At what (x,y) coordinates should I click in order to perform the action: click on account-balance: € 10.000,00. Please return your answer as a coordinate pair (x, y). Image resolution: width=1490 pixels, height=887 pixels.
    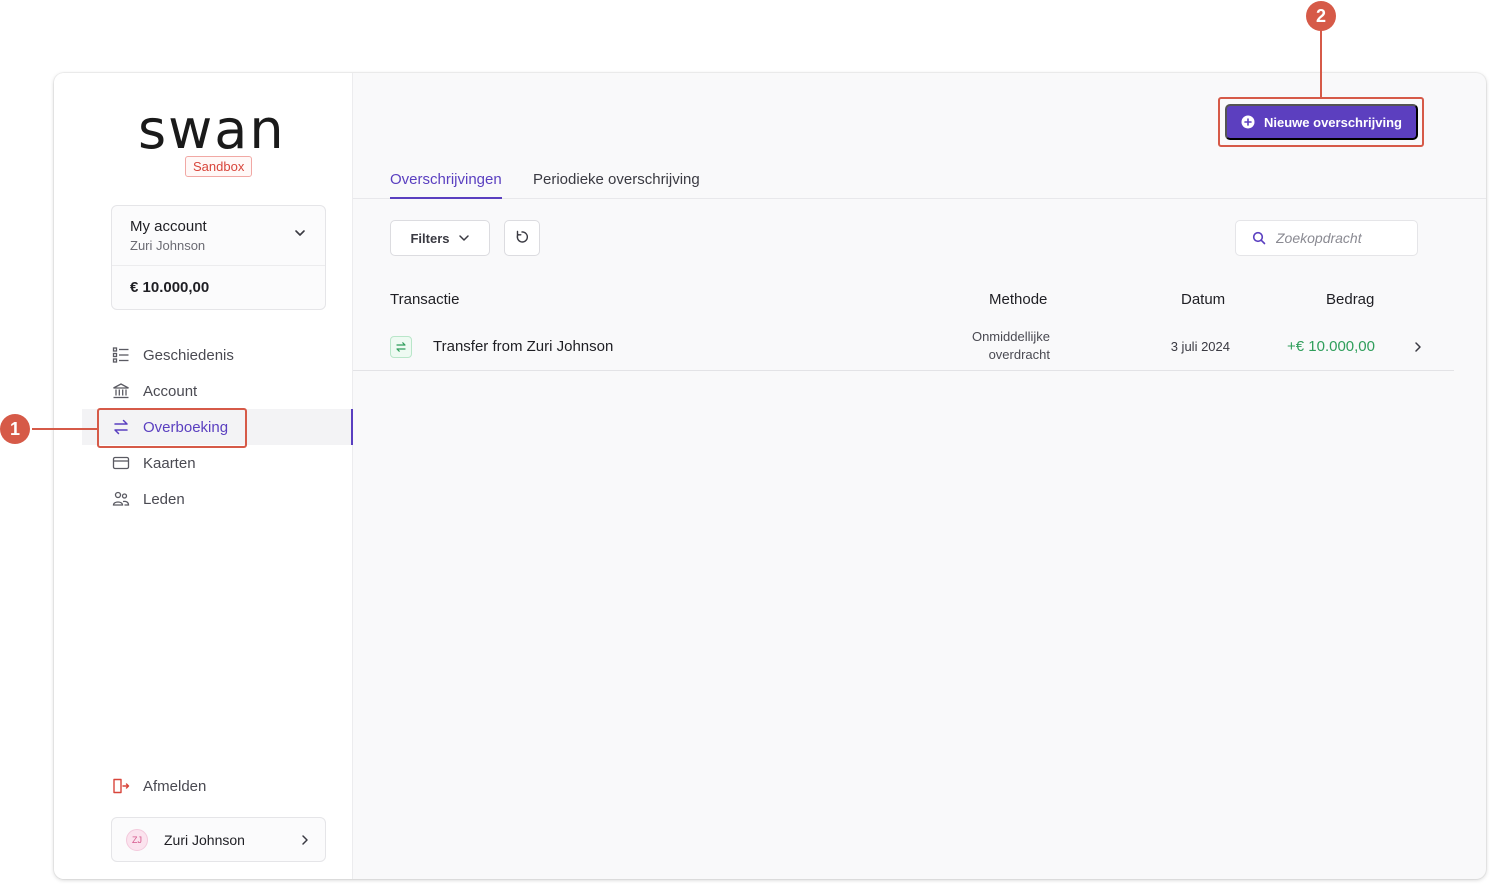
    Looking at the image, I should click on (170, 287).